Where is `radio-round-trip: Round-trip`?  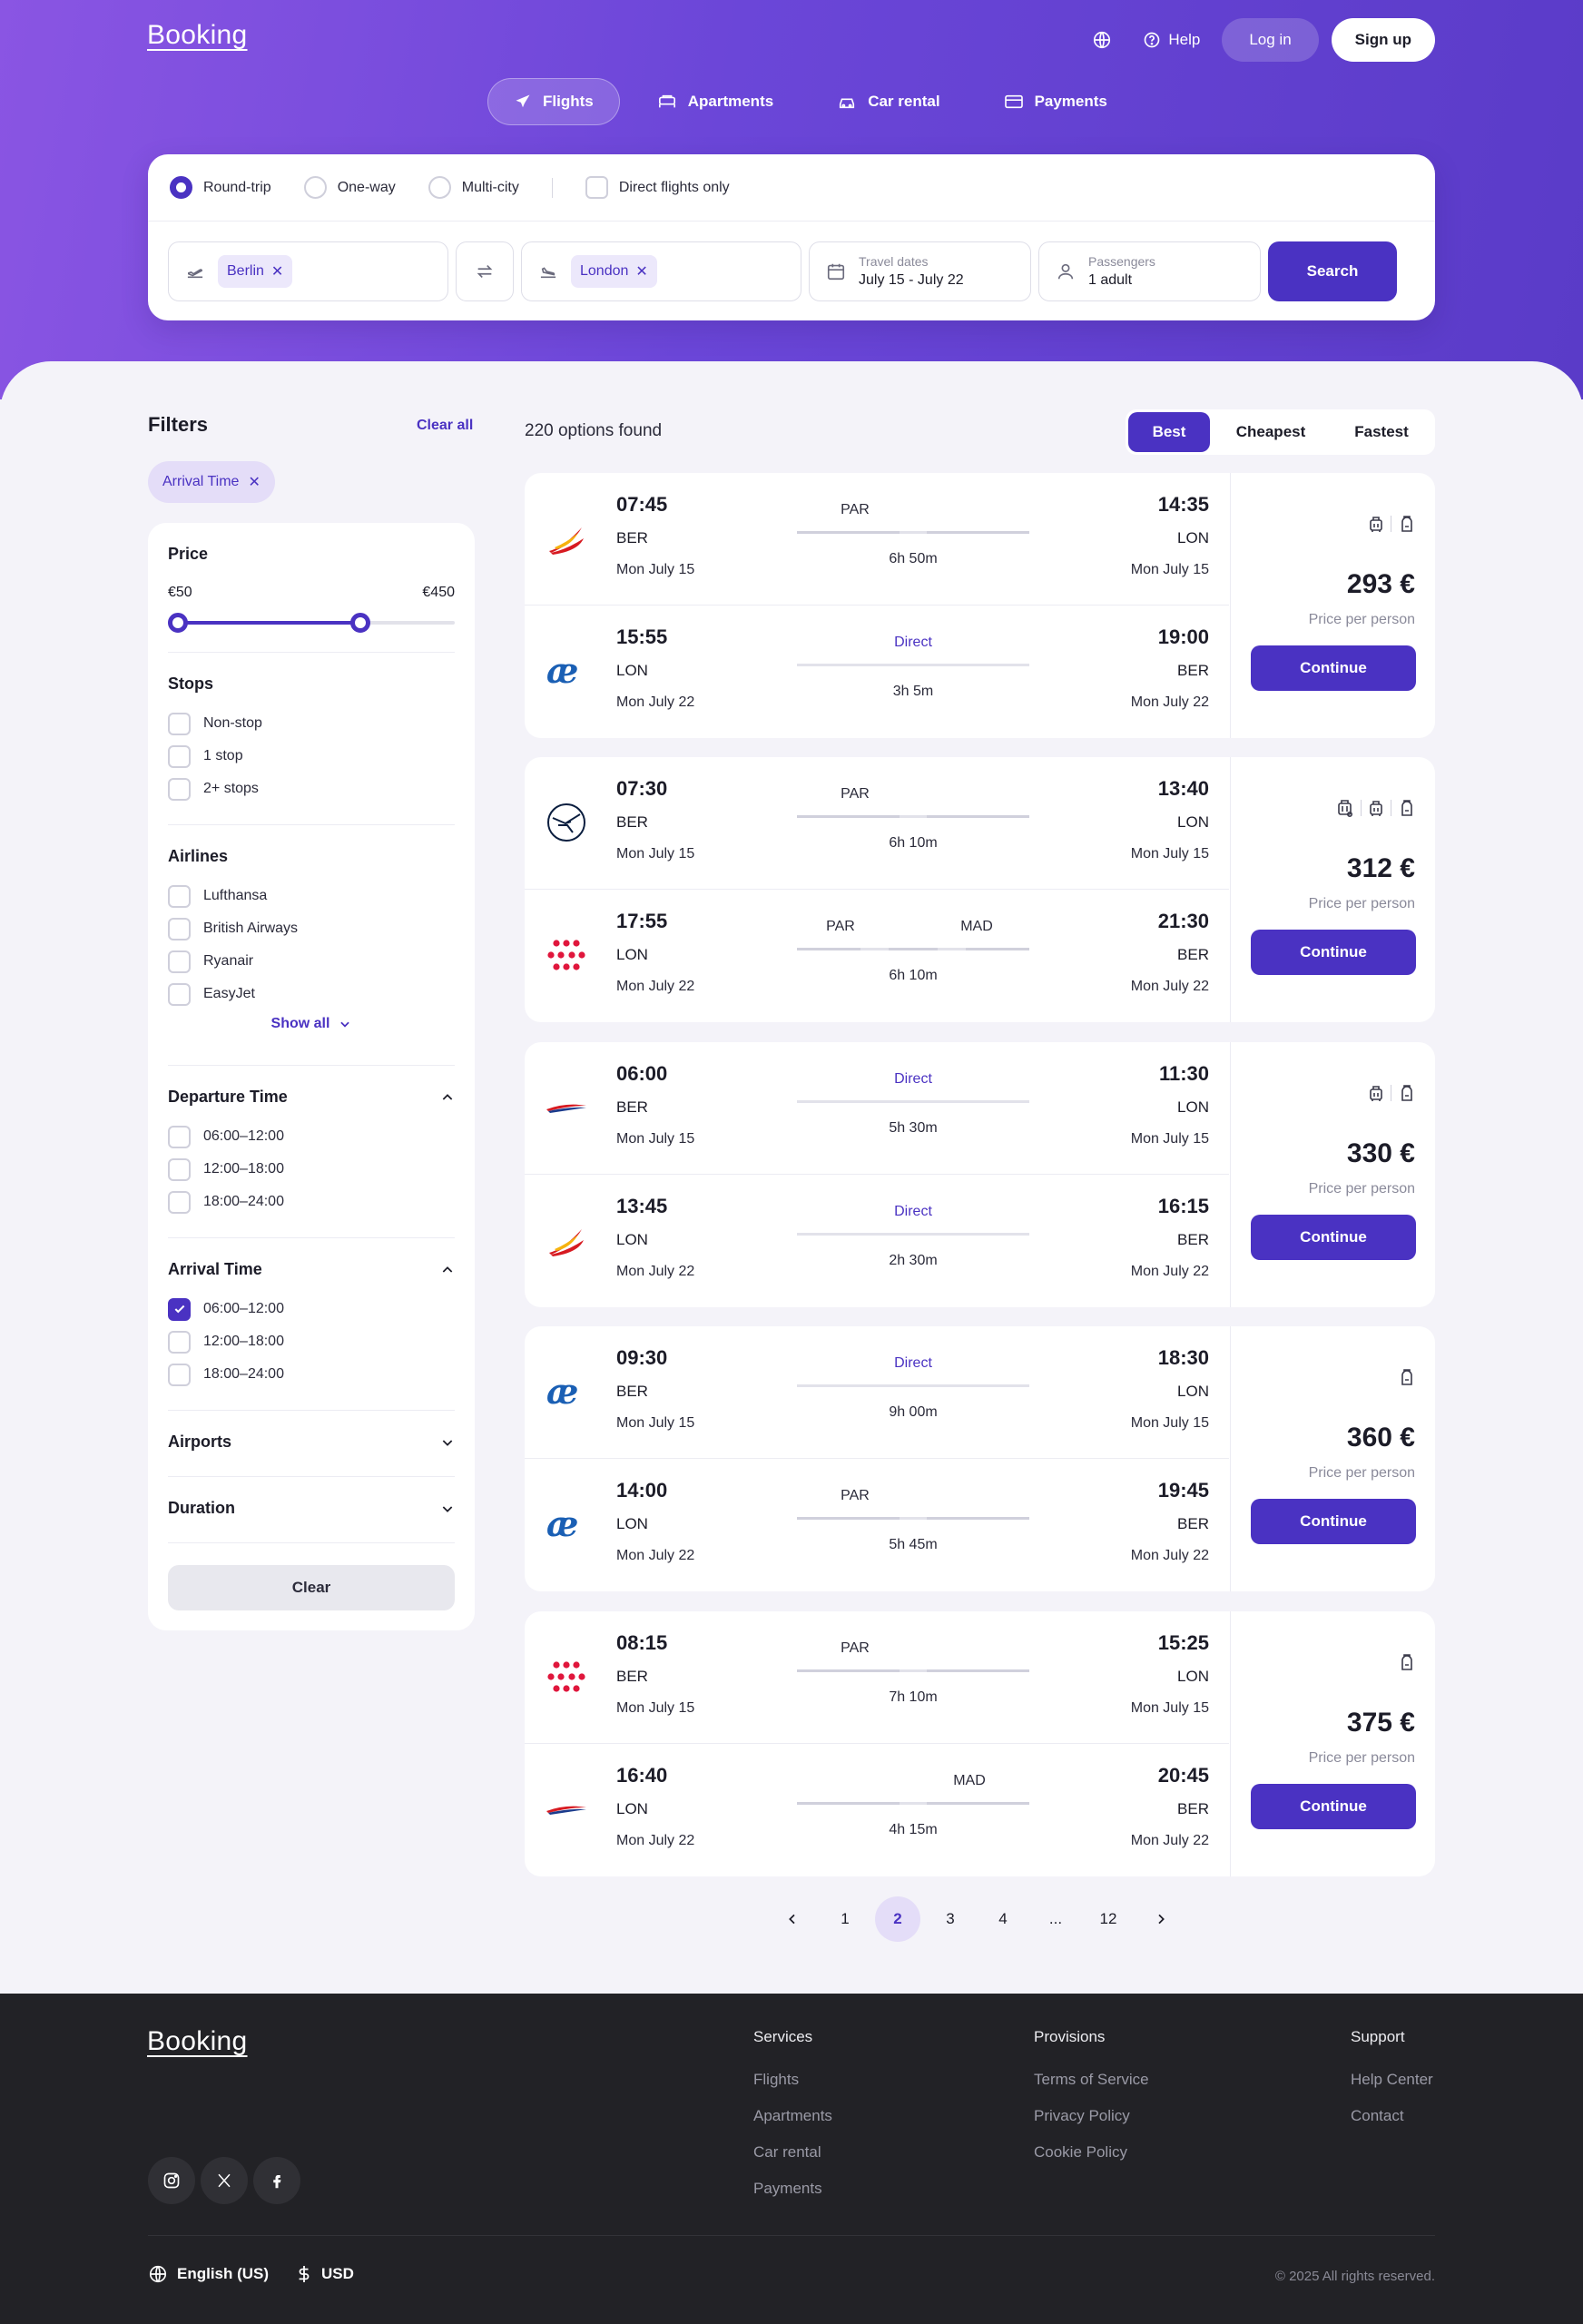 radio-round-trip: Round-trip is located at coordinates (220, 187).